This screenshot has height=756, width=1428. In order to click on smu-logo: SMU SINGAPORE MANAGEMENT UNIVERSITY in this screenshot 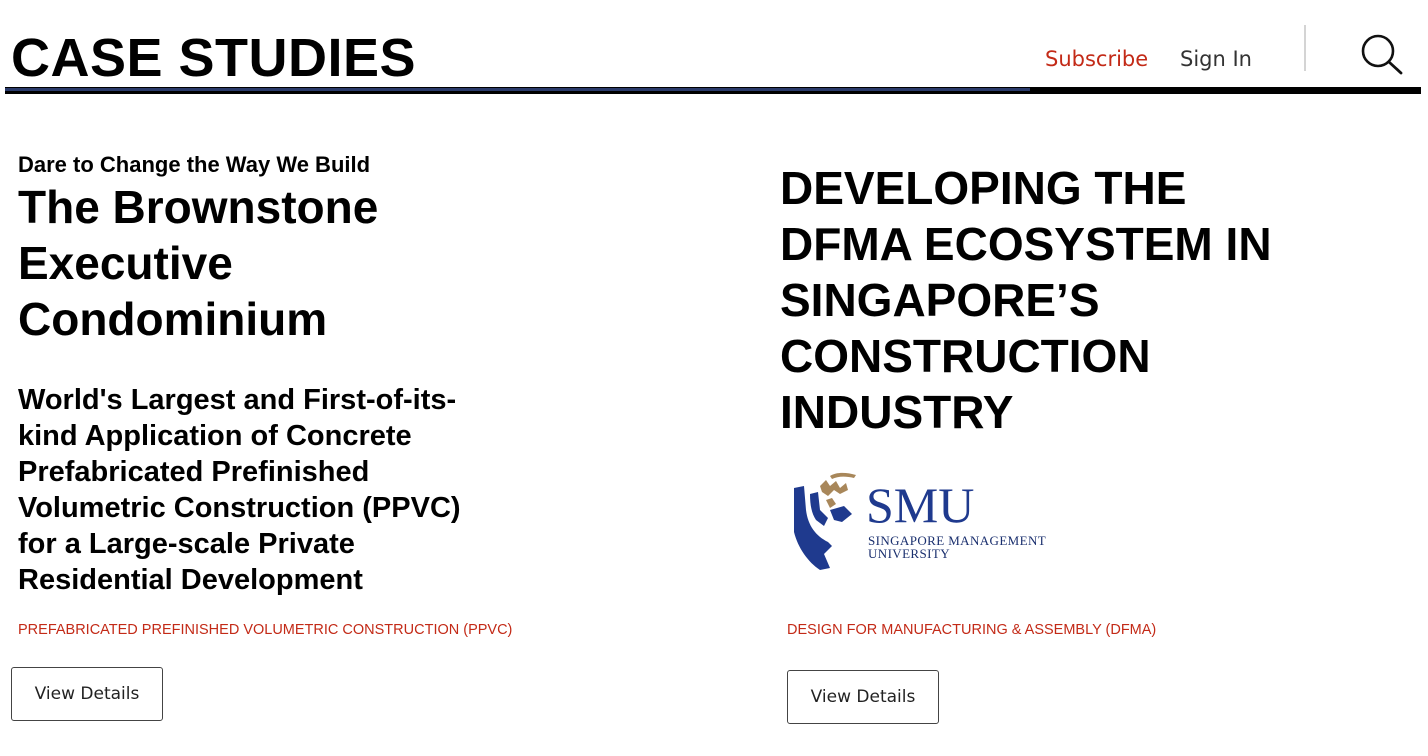, I will do `click(925, 521)`.